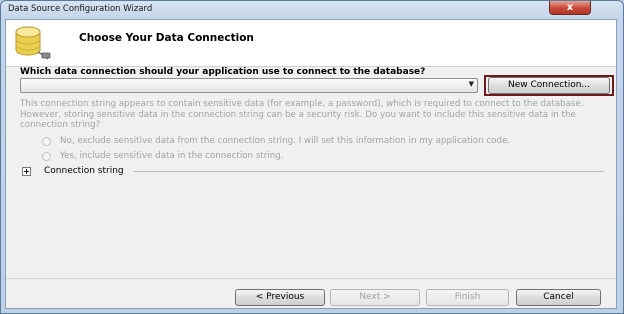 This screenshot has height=314, width=624. I want to click on database-icon, so click(33, 43).